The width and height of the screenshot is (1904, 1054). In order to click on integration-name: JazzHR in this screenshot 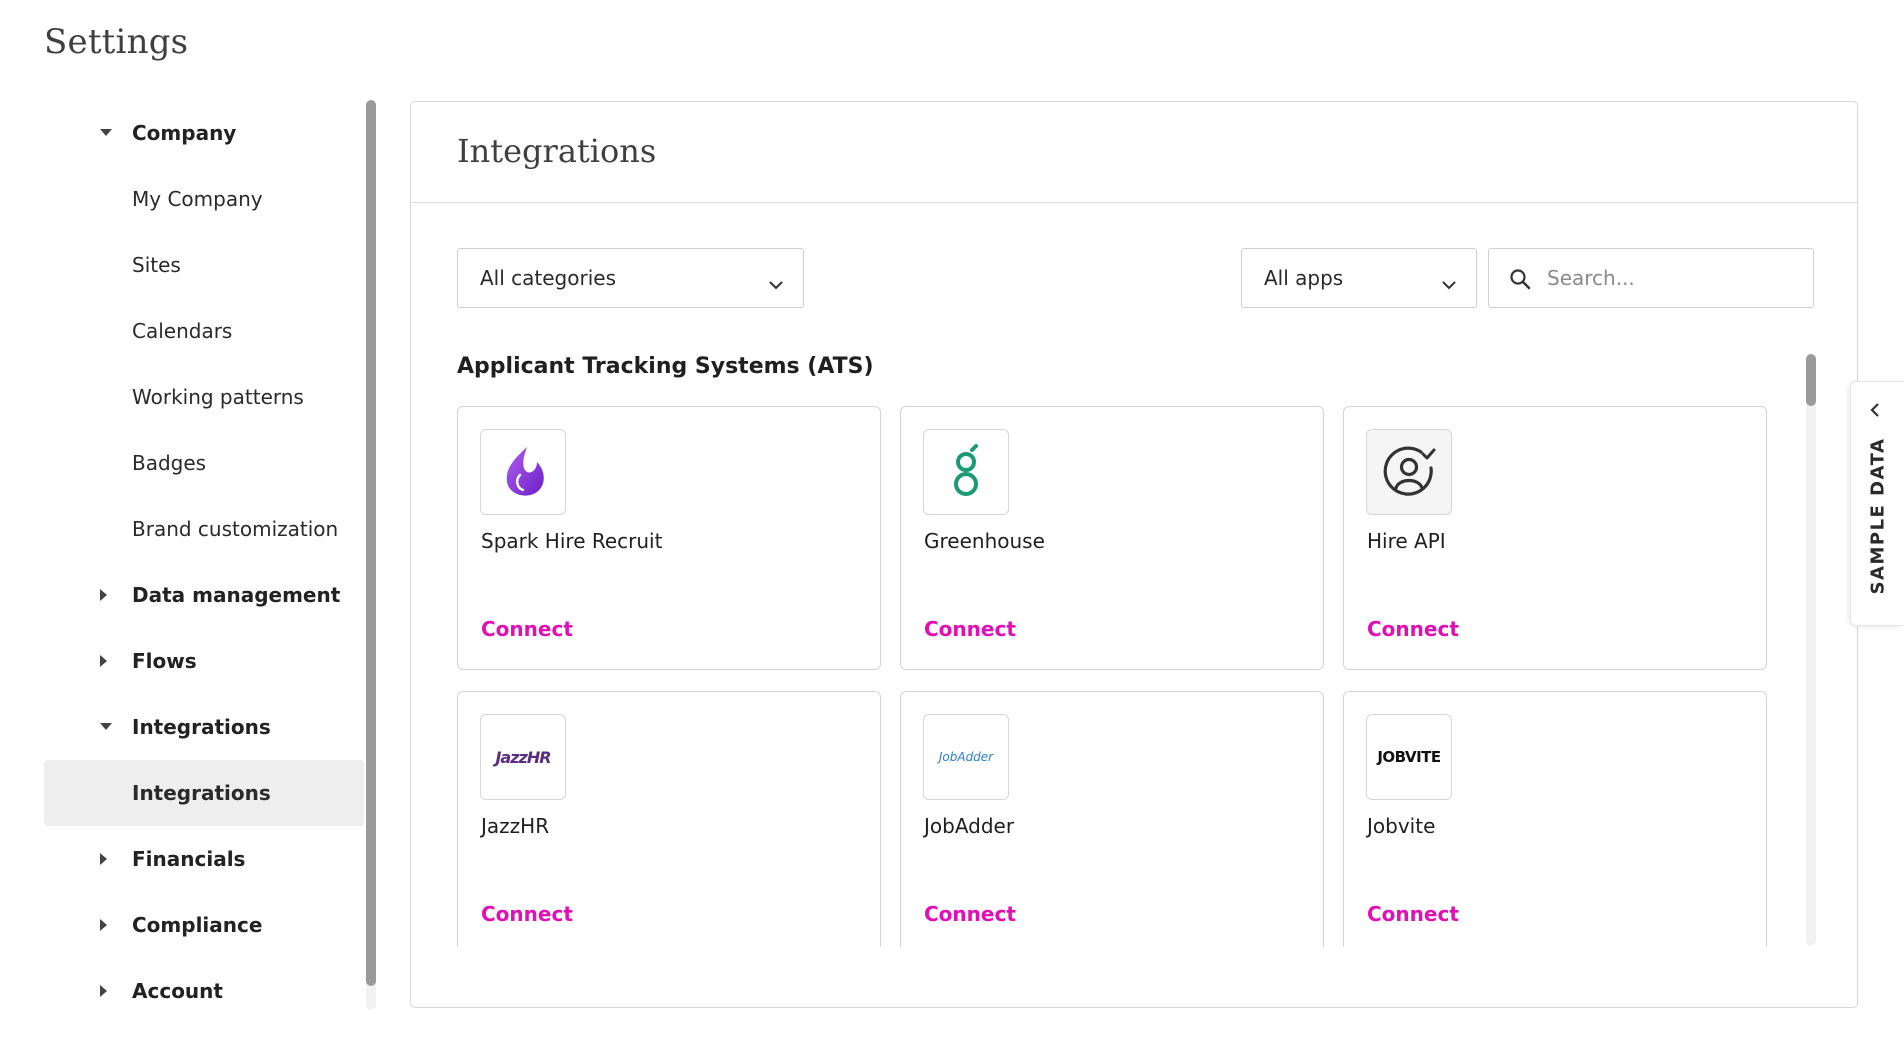, I will do `click(515, 826)`.